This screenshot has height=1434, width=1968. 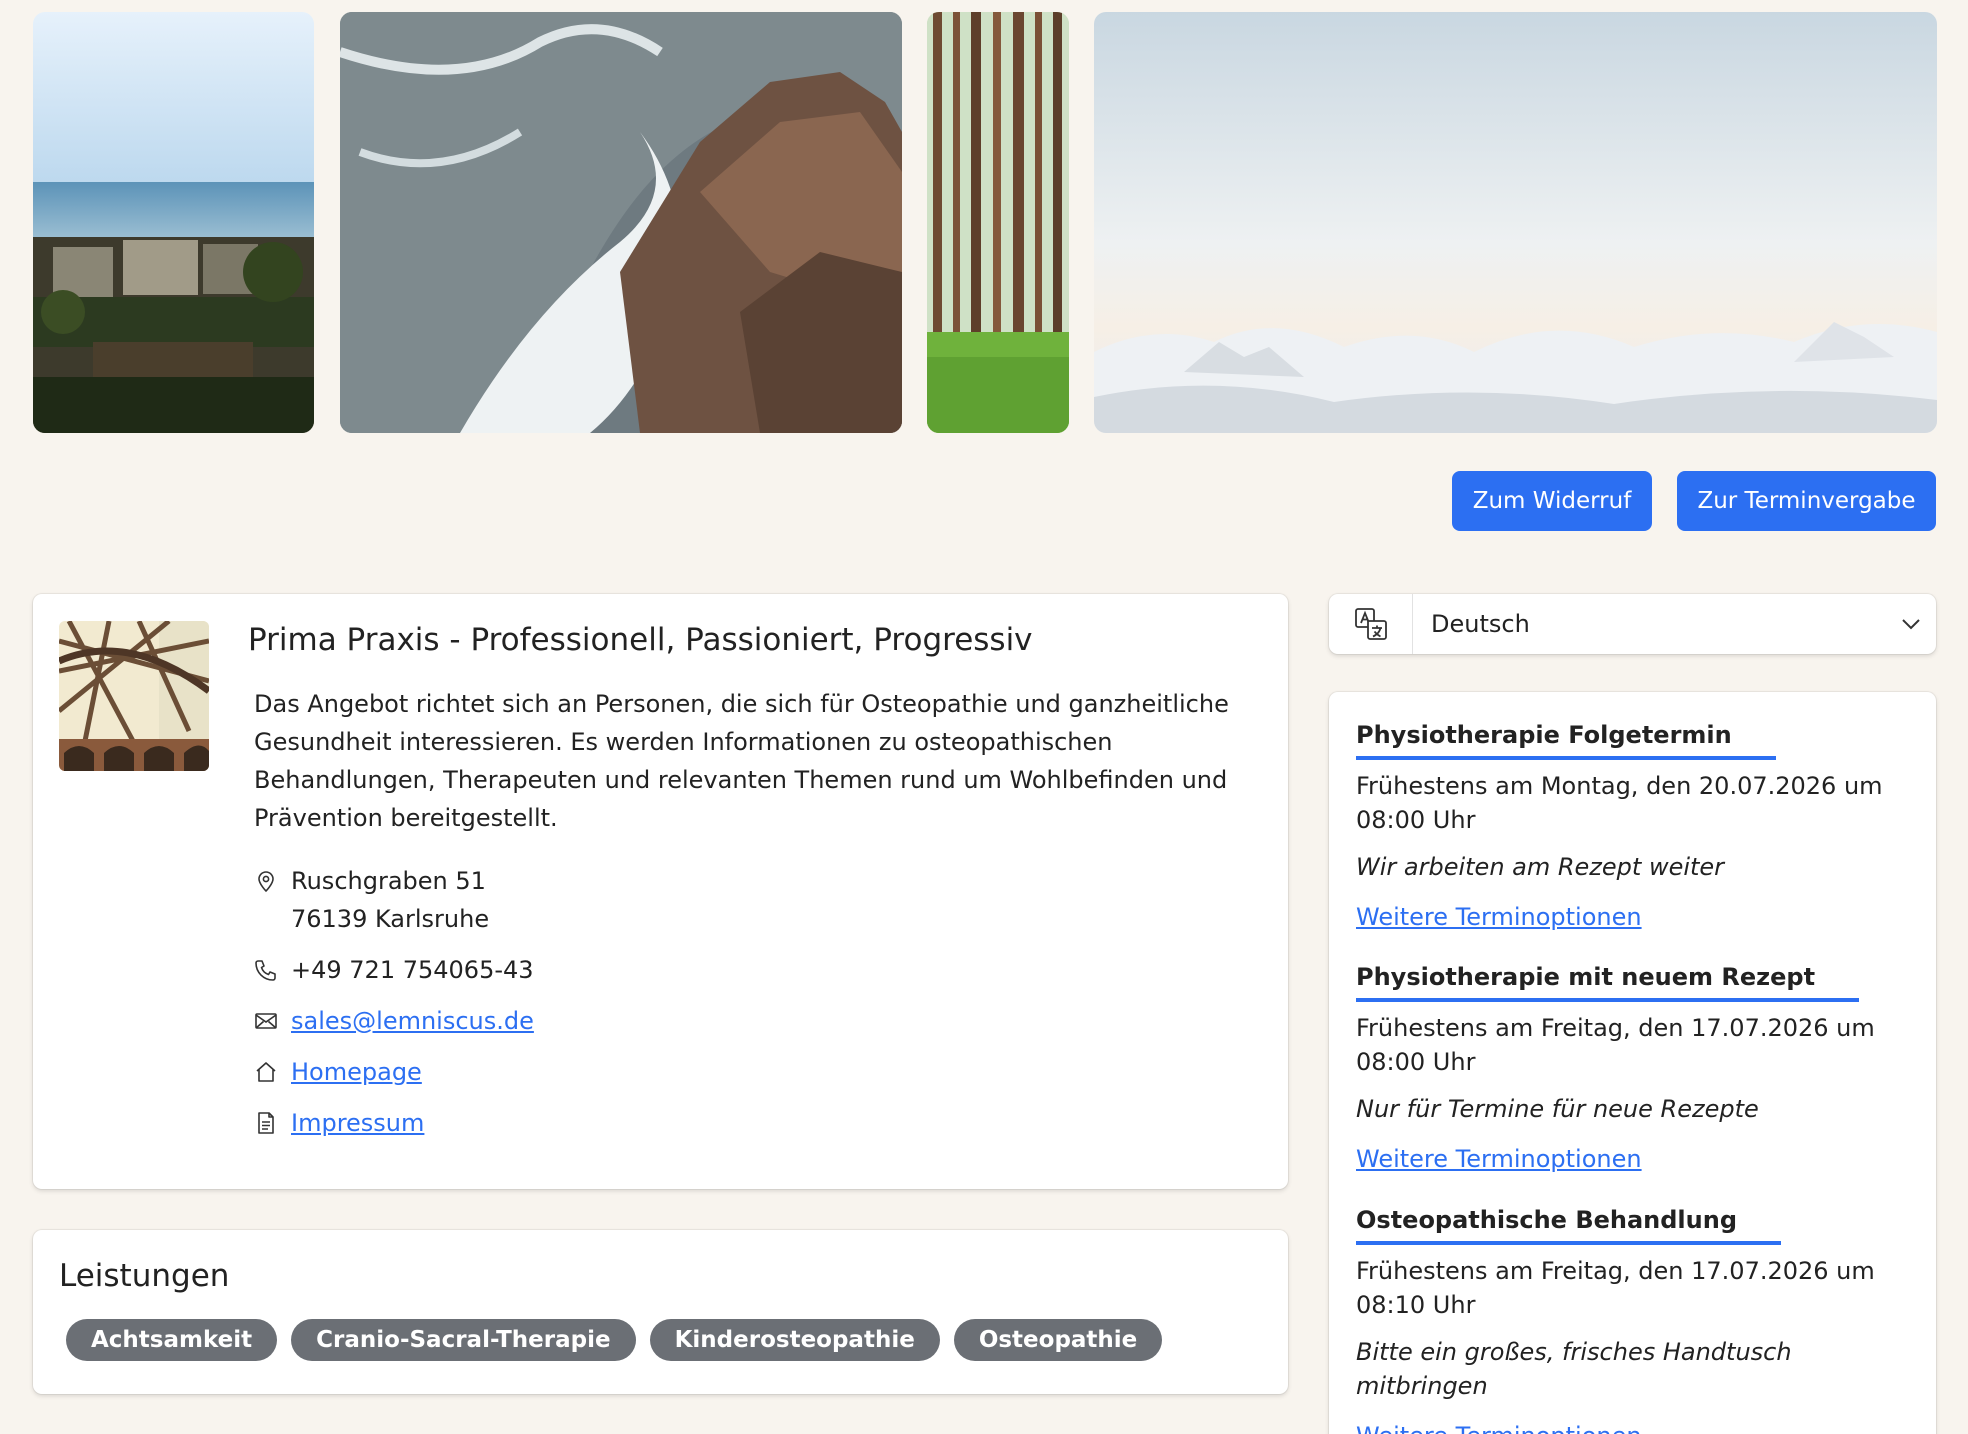 I want to click on address-street: Ruschgraben 51, so click(x=388, y=881).